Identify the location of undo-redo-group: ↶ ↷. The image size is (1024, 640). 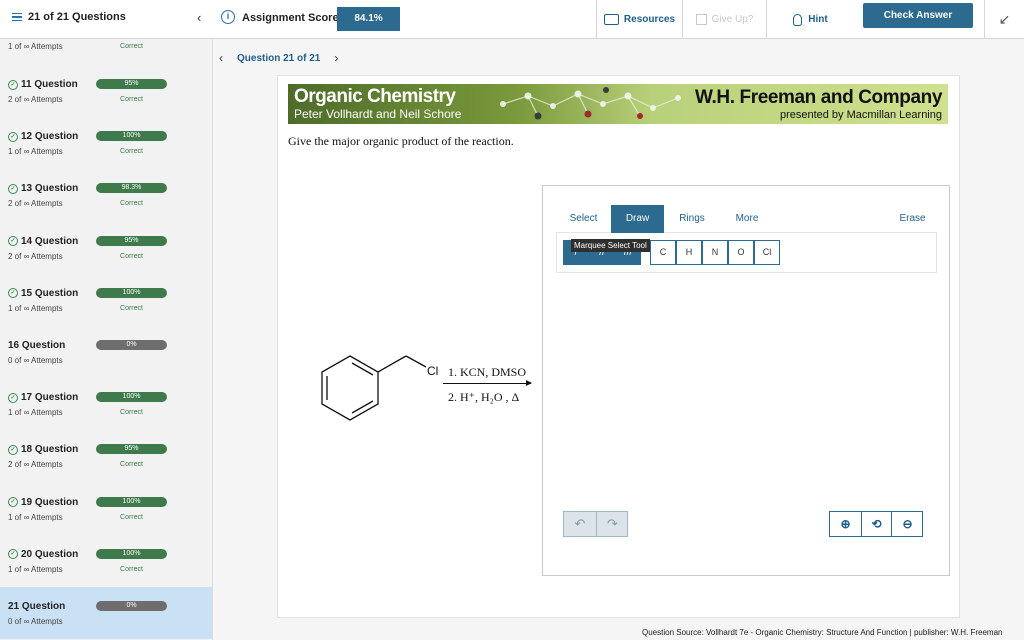
(595, 524).